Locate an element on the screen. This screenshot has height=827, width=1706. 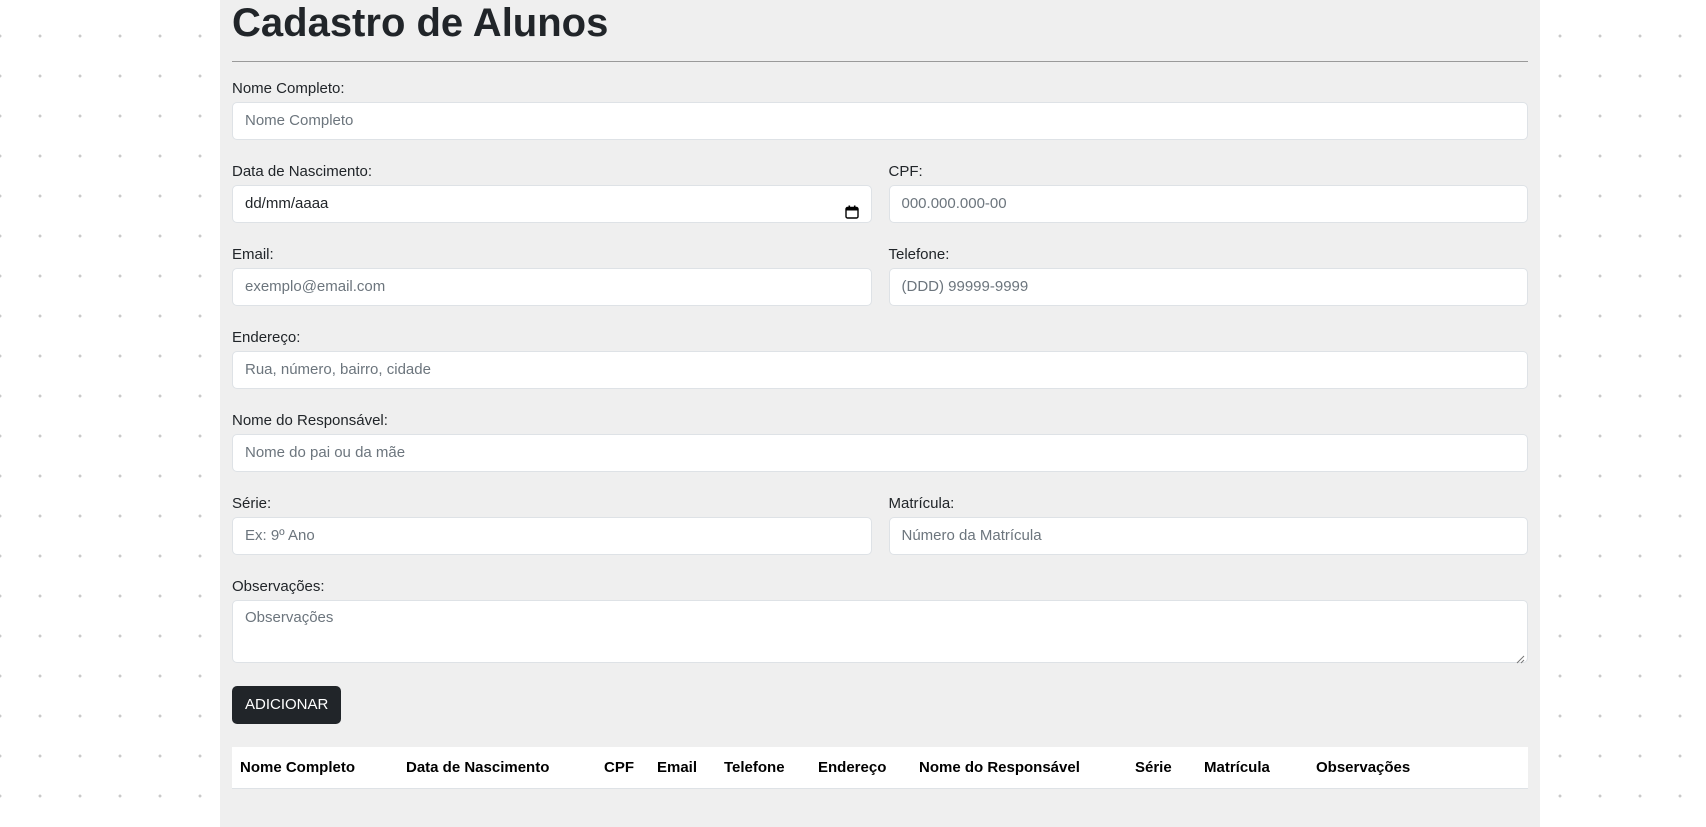
field-cpf: CPF: 000.000.000-00 is located at coordinates (1208, 193).